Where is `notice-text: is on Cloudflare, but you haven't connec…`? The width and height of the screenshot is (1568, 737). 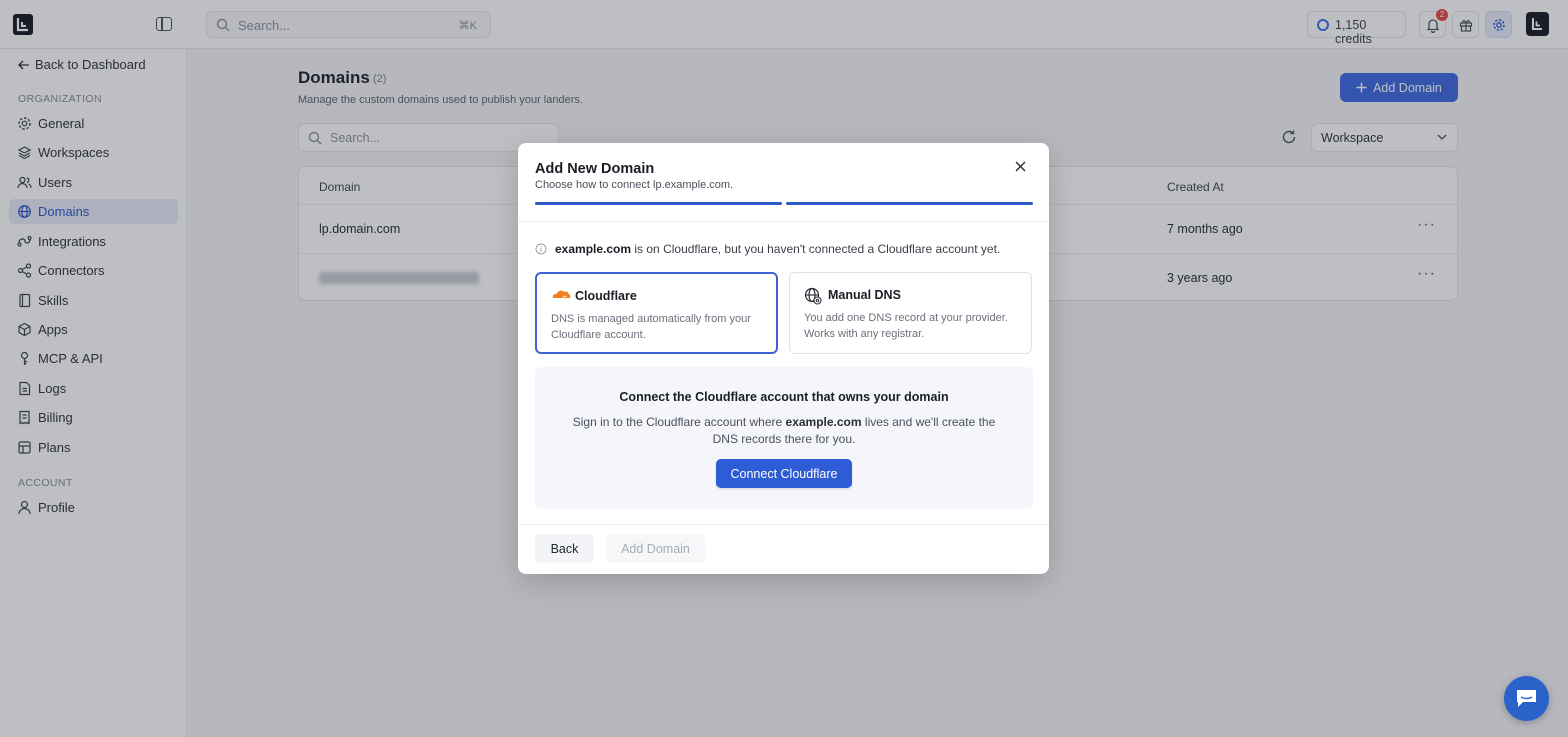 notice-text: is on Cloudflare, but you haven't connec… is located at coordinates (816, 249).